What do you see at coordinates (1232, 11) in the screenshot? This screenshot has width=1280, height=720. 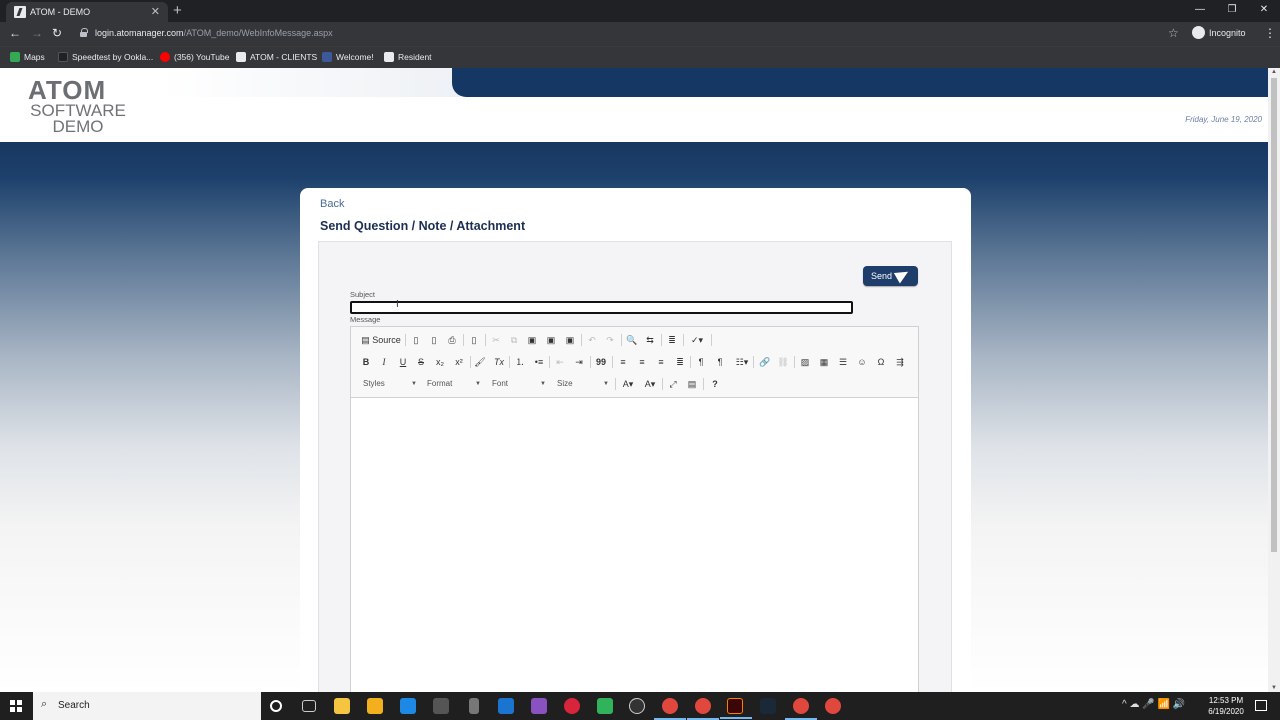 I see `restore-icon: ❐` at bounding box center [1232, 11].